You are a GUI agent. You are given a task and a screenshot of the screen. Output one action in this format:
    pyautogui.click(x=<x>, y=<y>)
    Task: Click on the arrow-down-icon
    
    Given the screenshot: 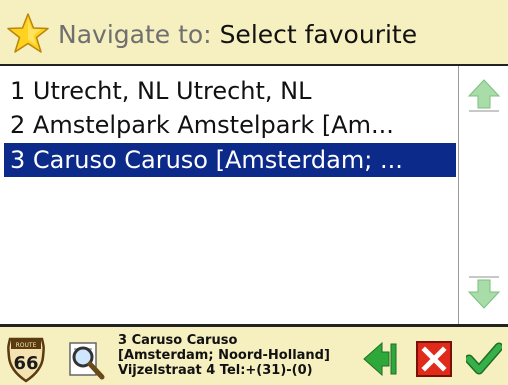 What is the action you would take?
    pyautogui.click(x=484, y=293)
    